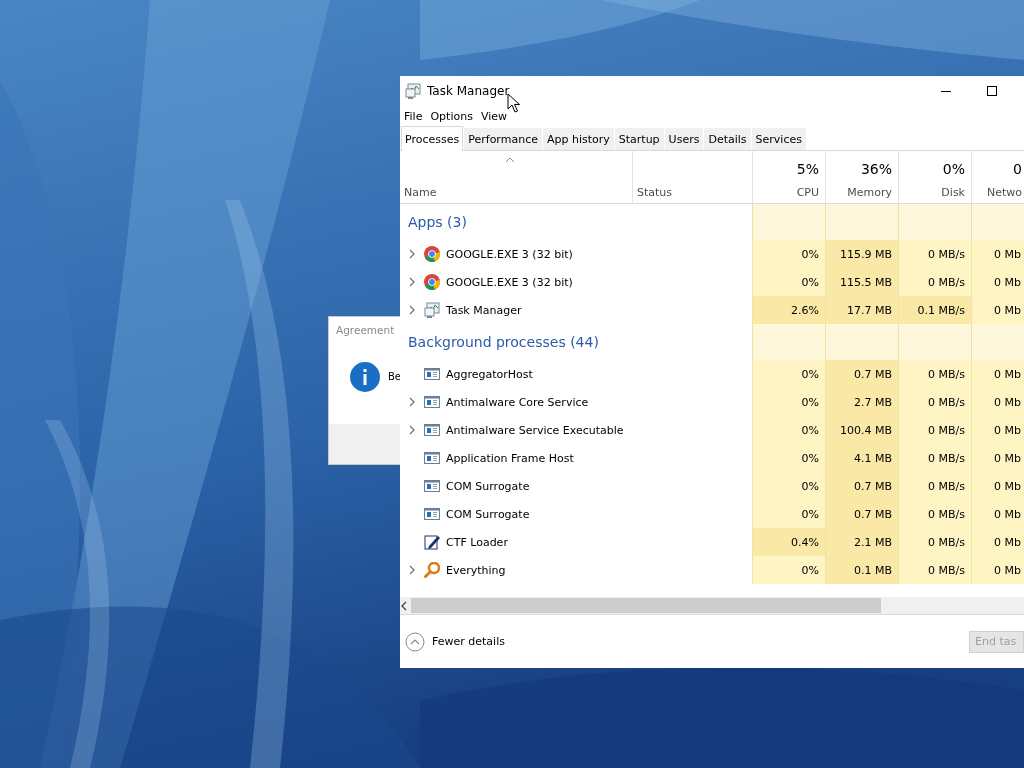  Describe the element at coordinates (807, 192) in the screenshot. I see `column-label: CPU` at that location.